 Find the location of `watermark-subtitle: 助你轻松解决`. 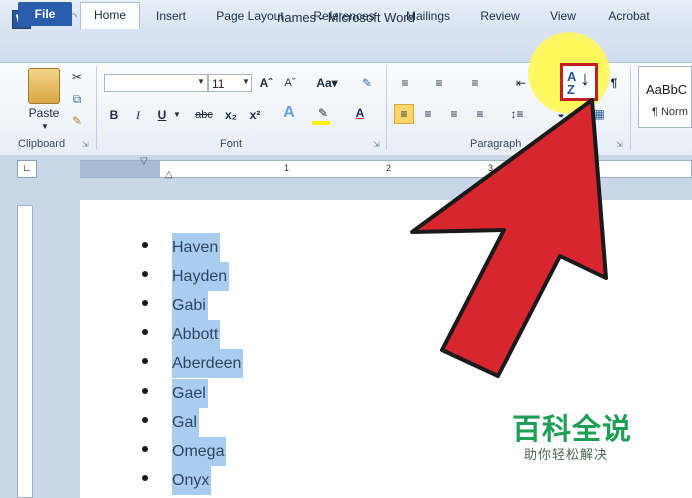

watermark-subtitle: 助你轻松解决 is located at coordinates (566, 454).